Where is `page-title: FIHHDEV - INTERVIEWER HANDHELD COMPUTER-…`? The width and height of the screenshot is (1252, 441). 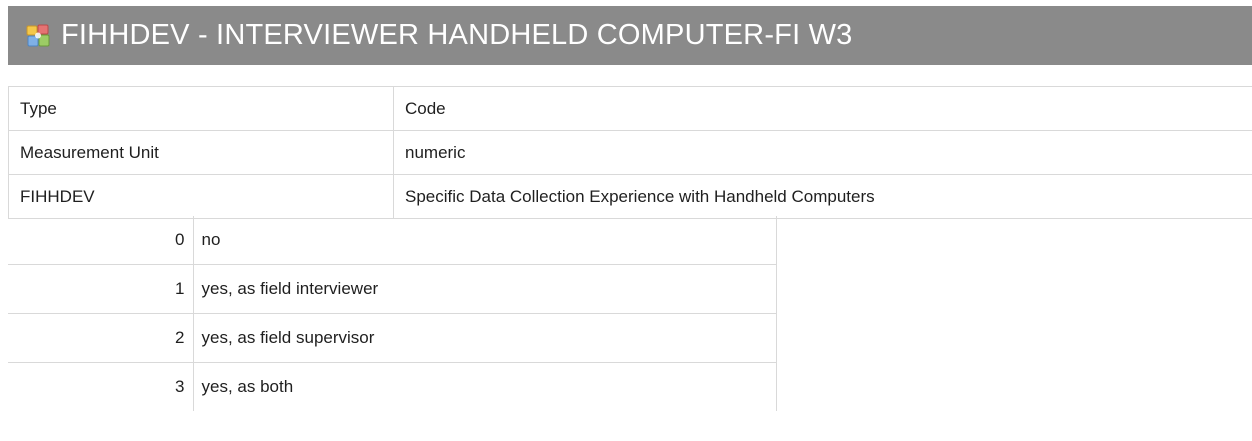
page-title: FIHHDEV - INTERVIEWER HANDHELD COMPUTER-… is located at coordinates (457, 35).